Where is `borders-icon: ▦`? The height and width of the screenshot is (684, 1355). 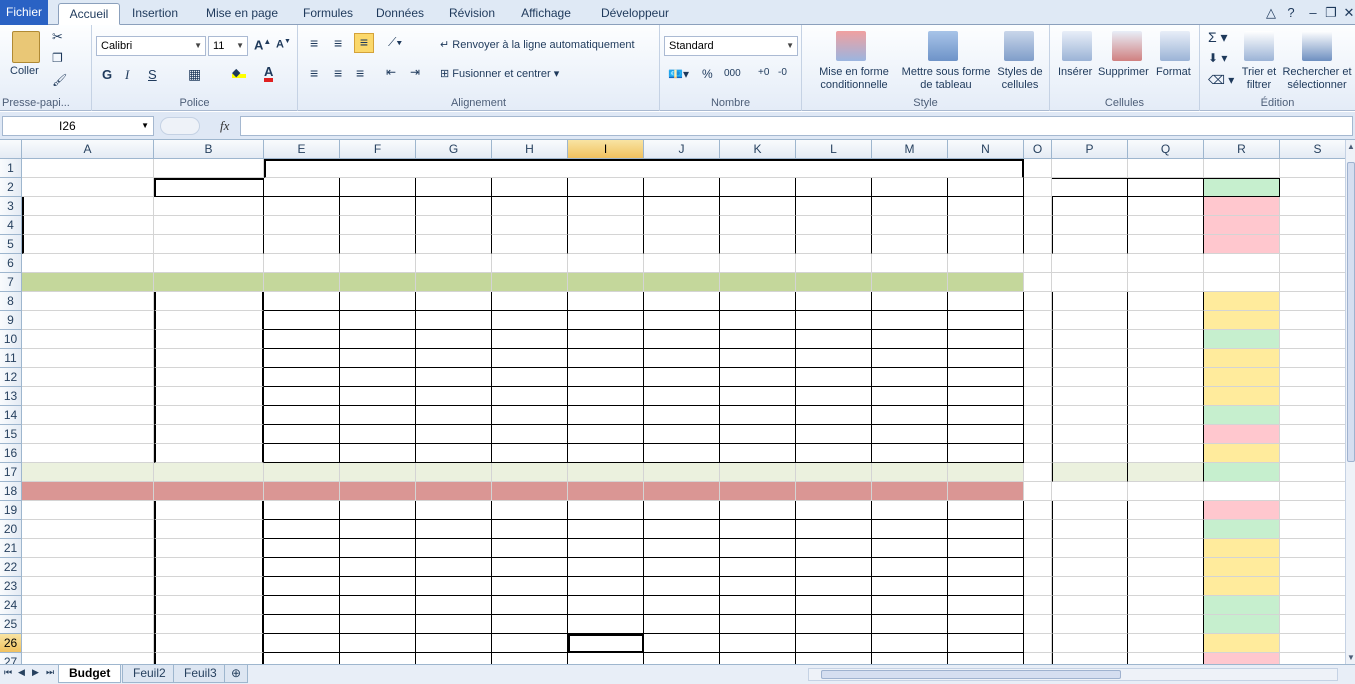
borders-icon: ▦ is located at coordinates (194, 74).